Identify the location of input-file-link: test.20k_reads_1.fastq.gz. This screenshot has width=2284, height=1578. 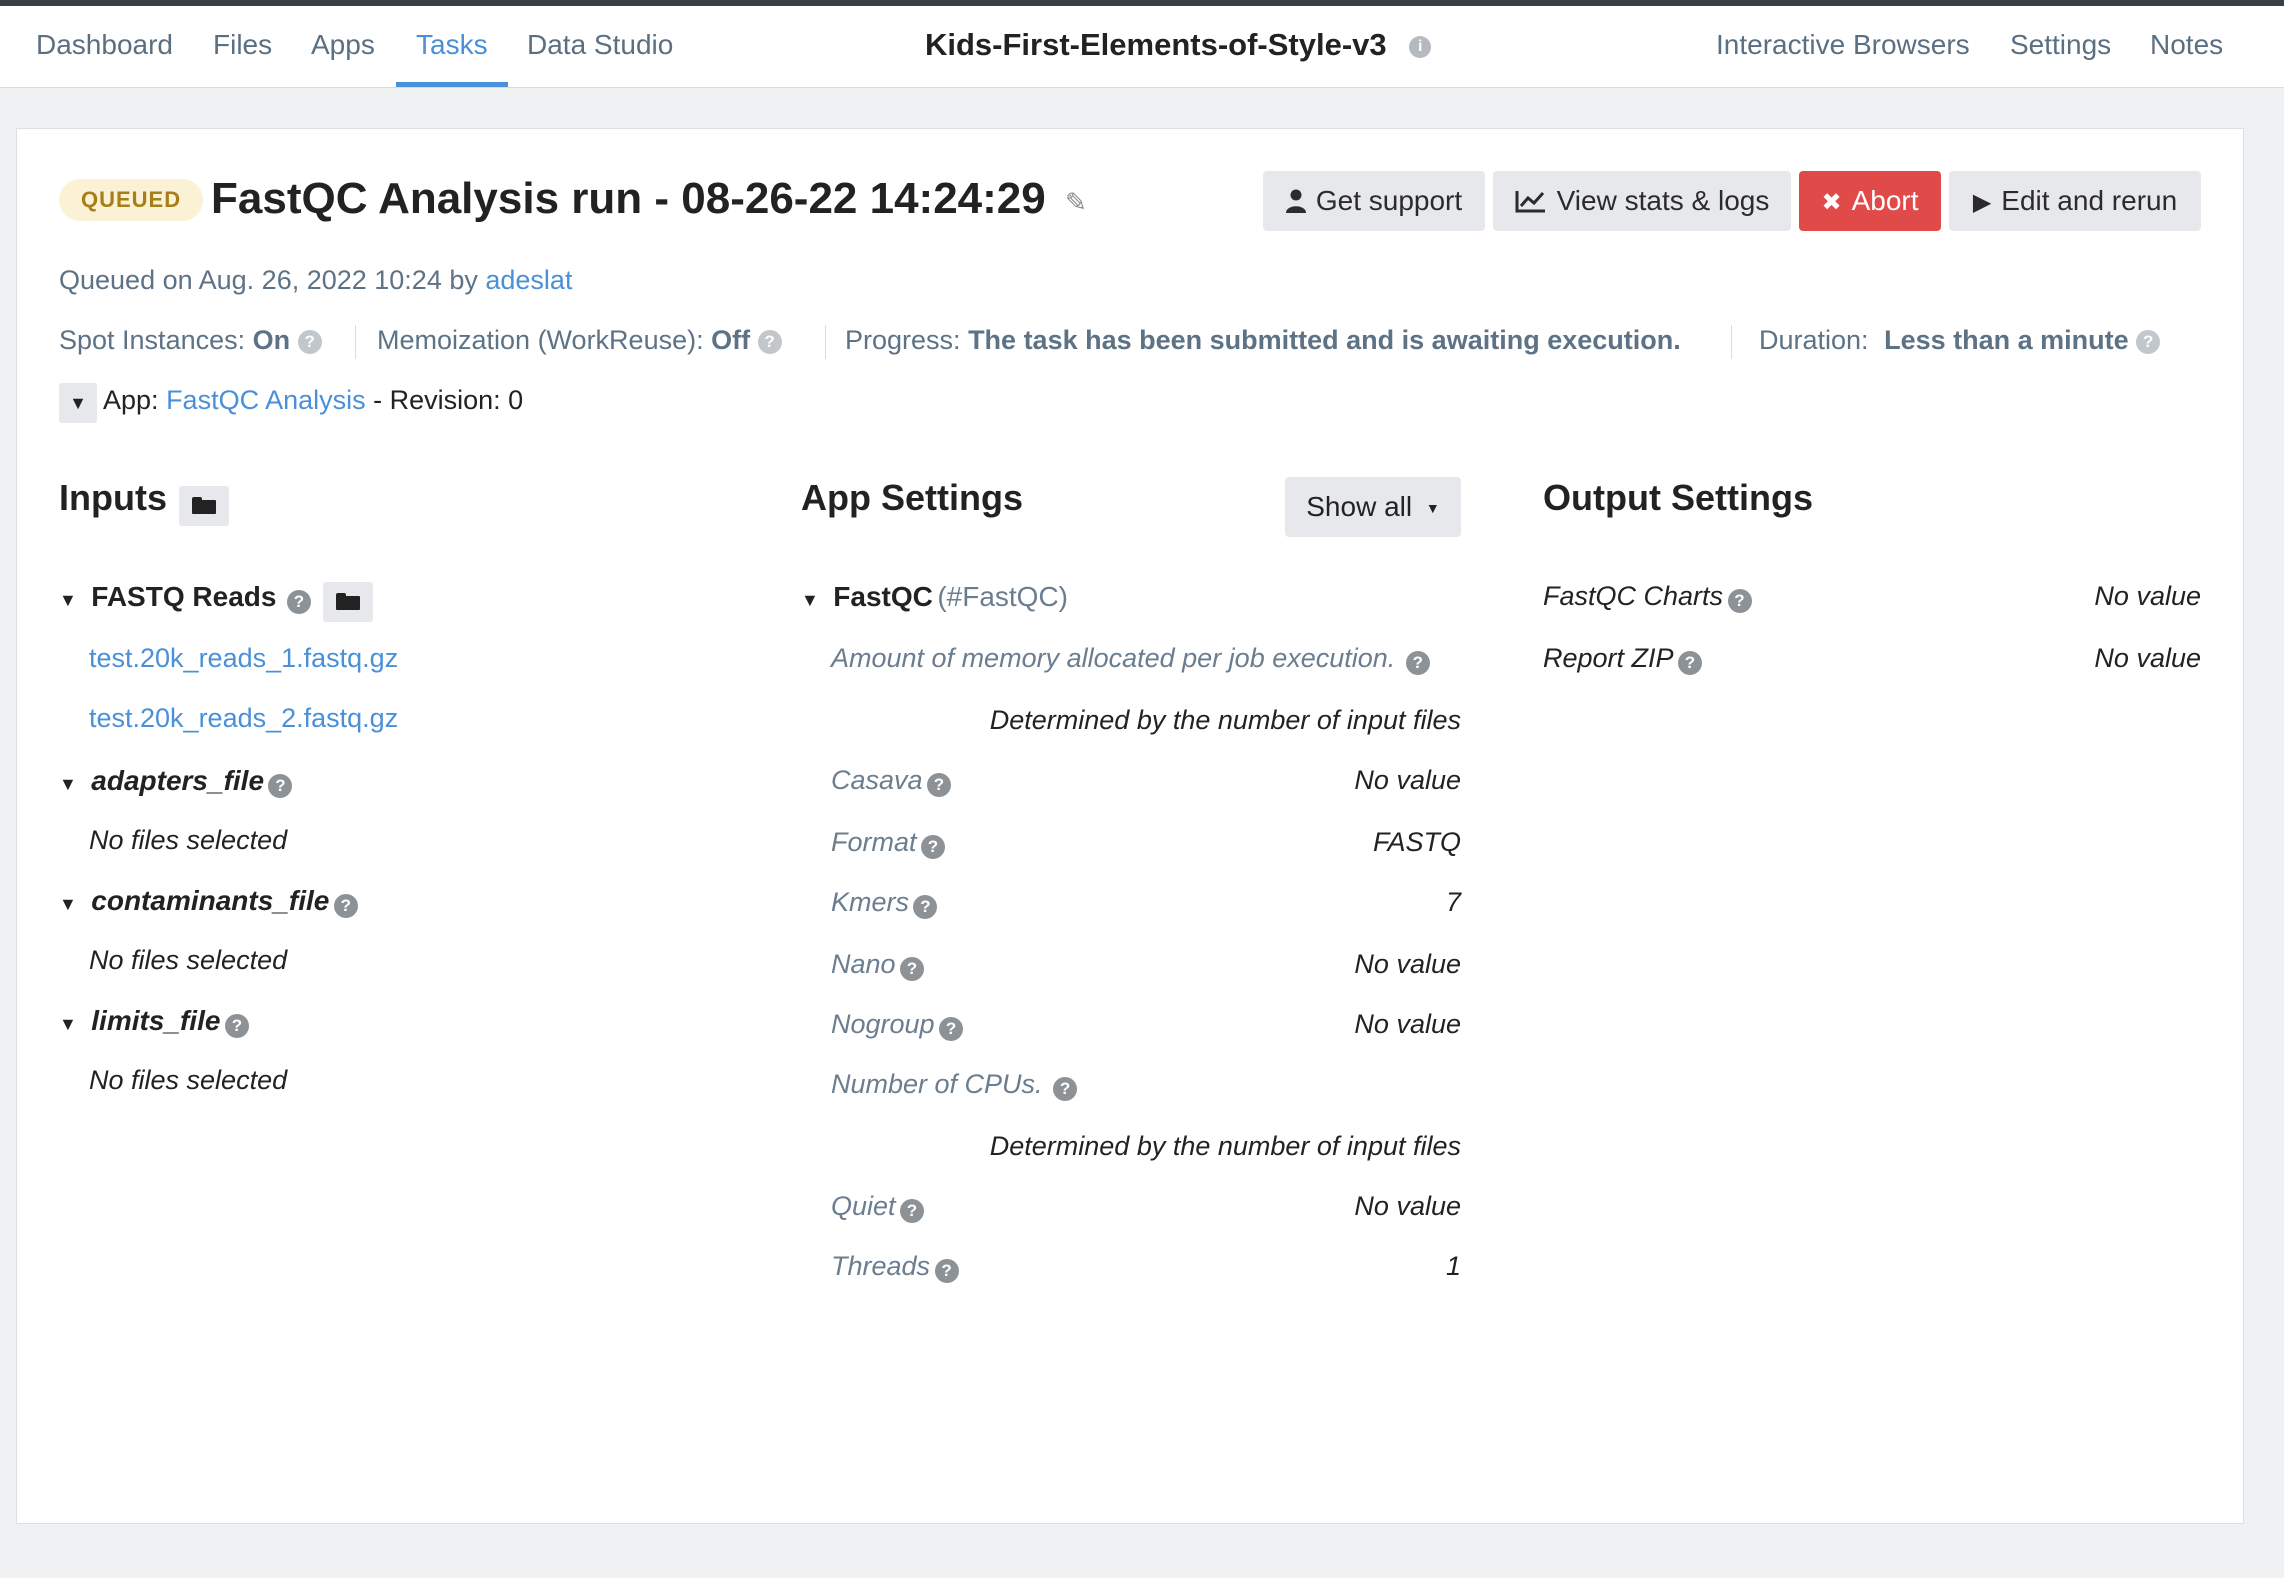
(243, 658).